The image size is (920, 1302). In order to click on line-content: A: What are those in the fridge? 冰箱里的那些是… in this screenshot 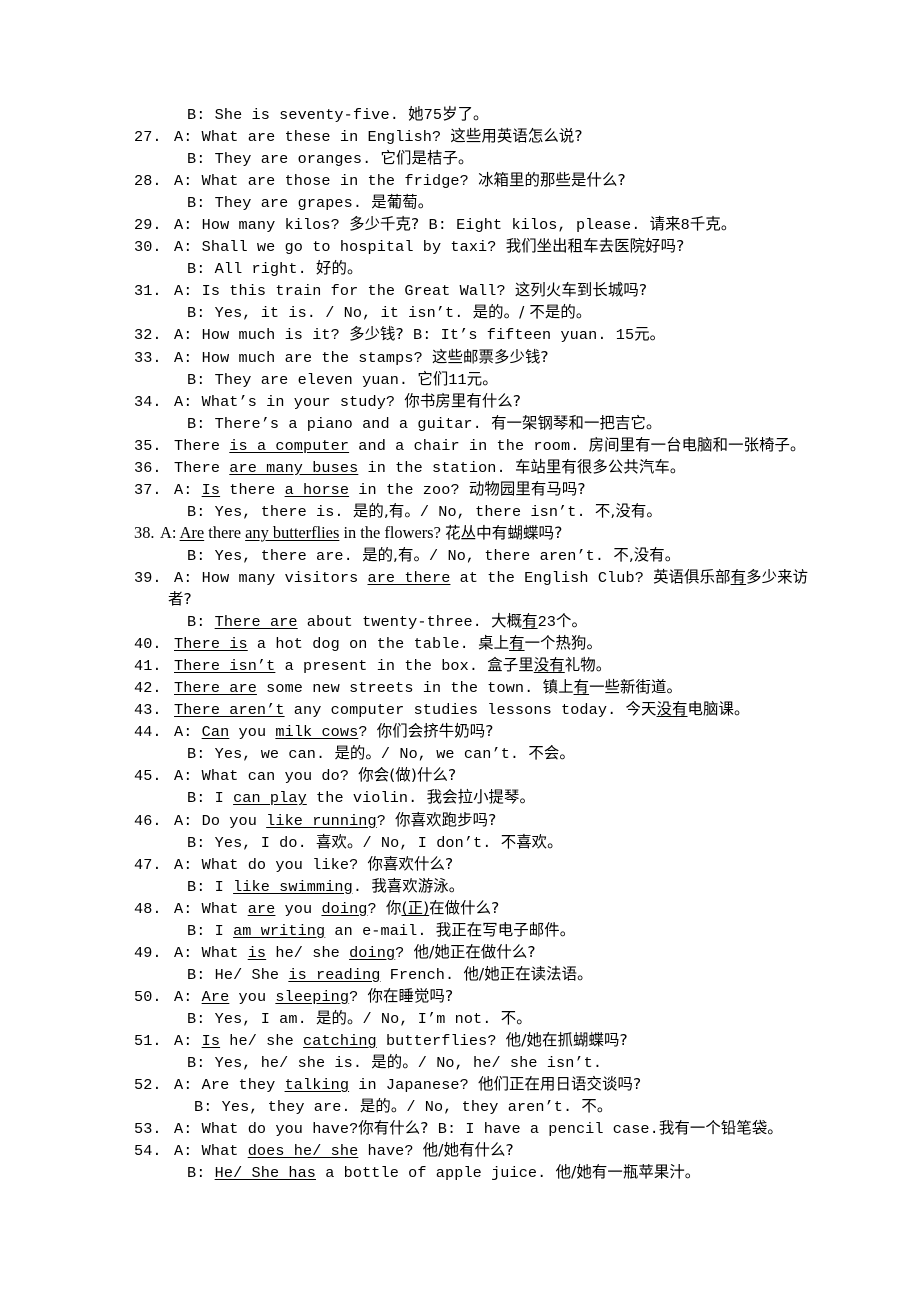, I will do `click(397, 180)`.